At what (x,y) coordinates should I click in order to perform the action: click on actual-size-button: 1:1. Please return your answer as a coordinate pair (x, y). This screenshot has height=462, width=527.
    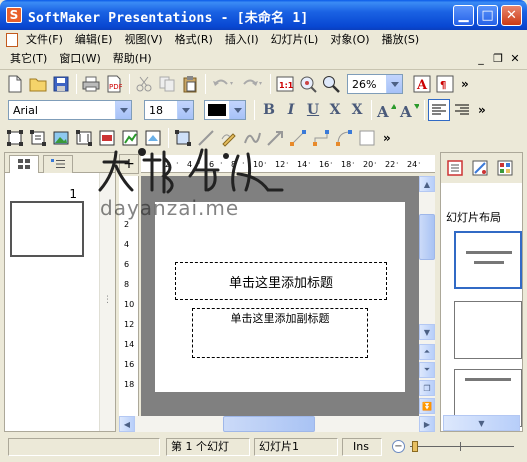
    Looking at the image, I should click on (285, 84).